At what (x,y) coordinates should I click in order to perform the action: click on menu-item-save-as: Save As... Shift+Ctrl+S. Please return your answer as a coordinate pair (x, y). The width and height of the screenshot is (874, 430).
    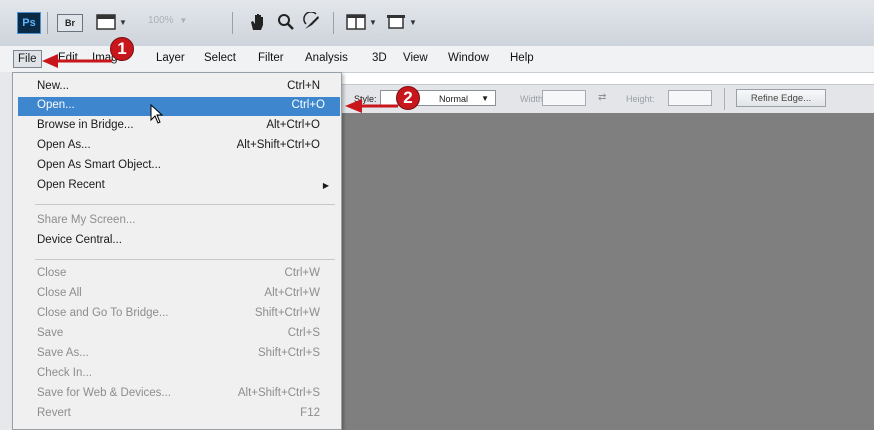
    Looking at the image, I should click on (177, 354).